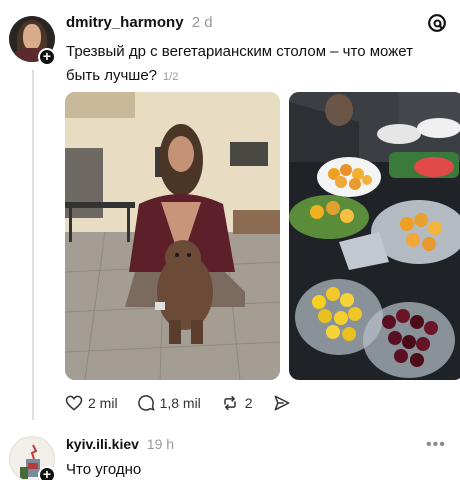 The height and width of the screenshot is (480, 460). I want to click on post-actions: 2 mil 1,8 mil 2, so click(189, 403).